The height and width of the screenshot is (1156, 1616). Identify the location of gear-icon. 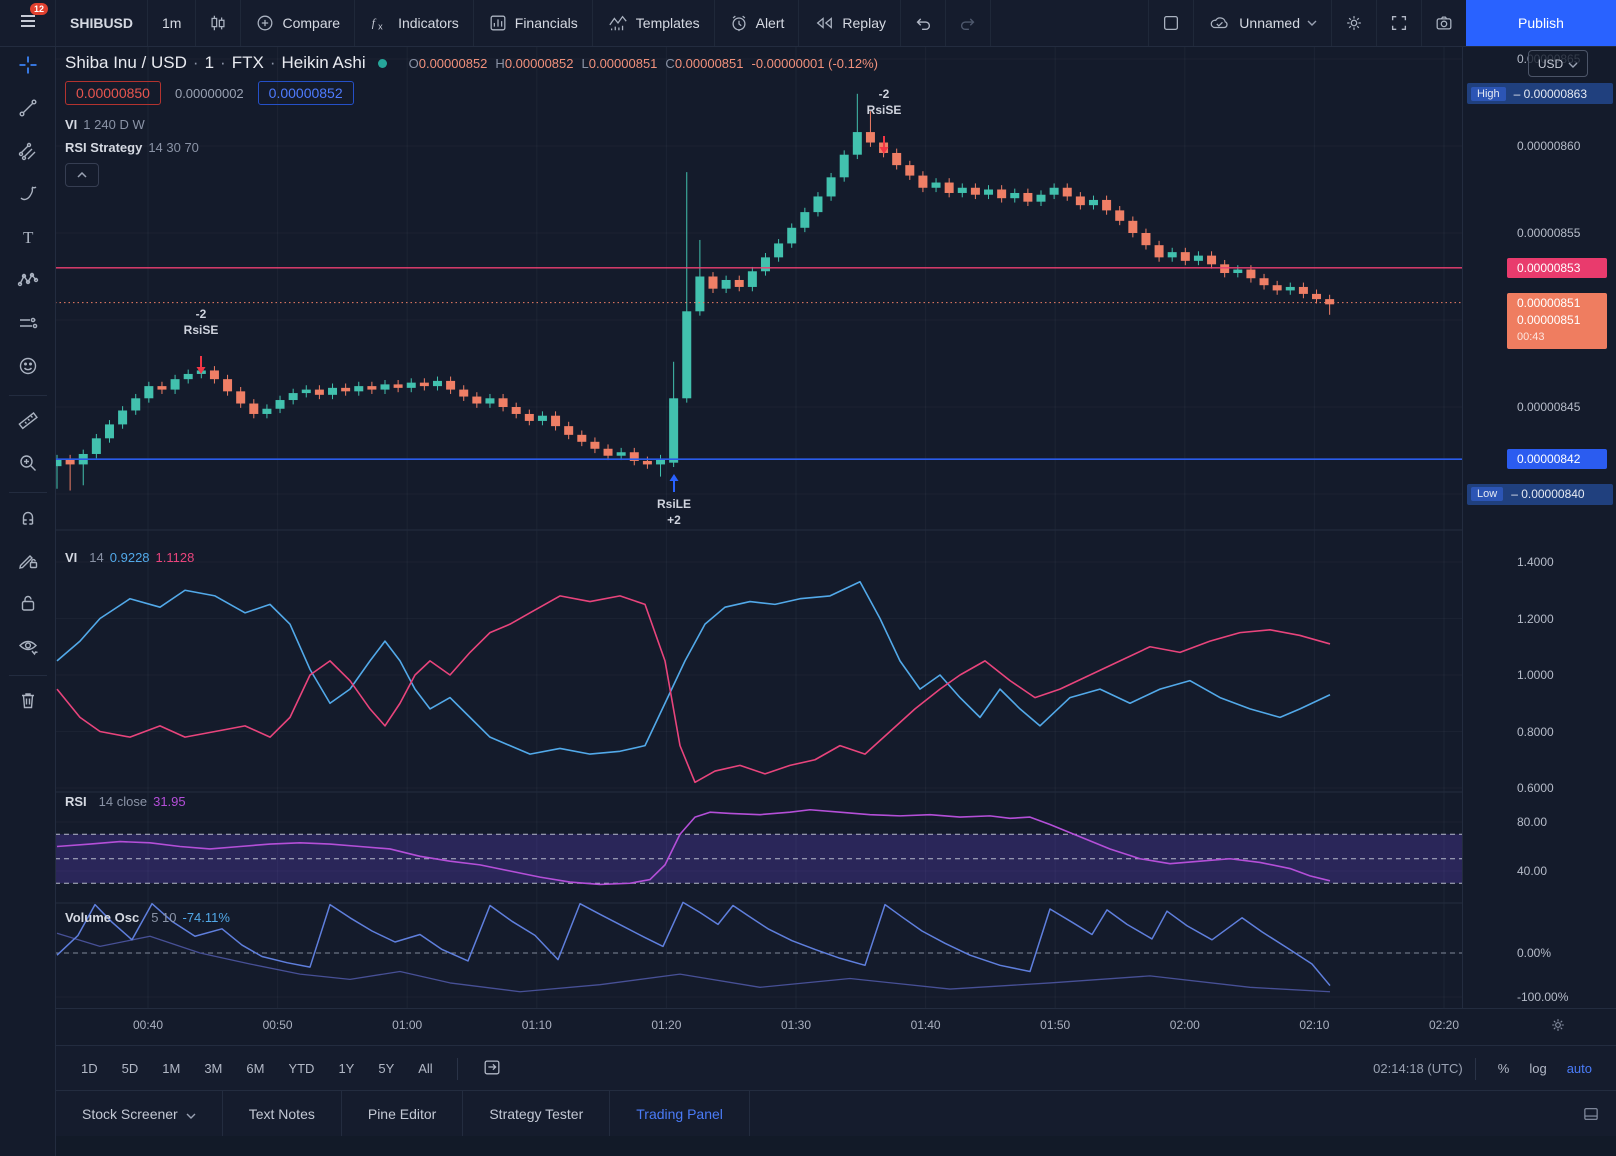
(1354, 23).